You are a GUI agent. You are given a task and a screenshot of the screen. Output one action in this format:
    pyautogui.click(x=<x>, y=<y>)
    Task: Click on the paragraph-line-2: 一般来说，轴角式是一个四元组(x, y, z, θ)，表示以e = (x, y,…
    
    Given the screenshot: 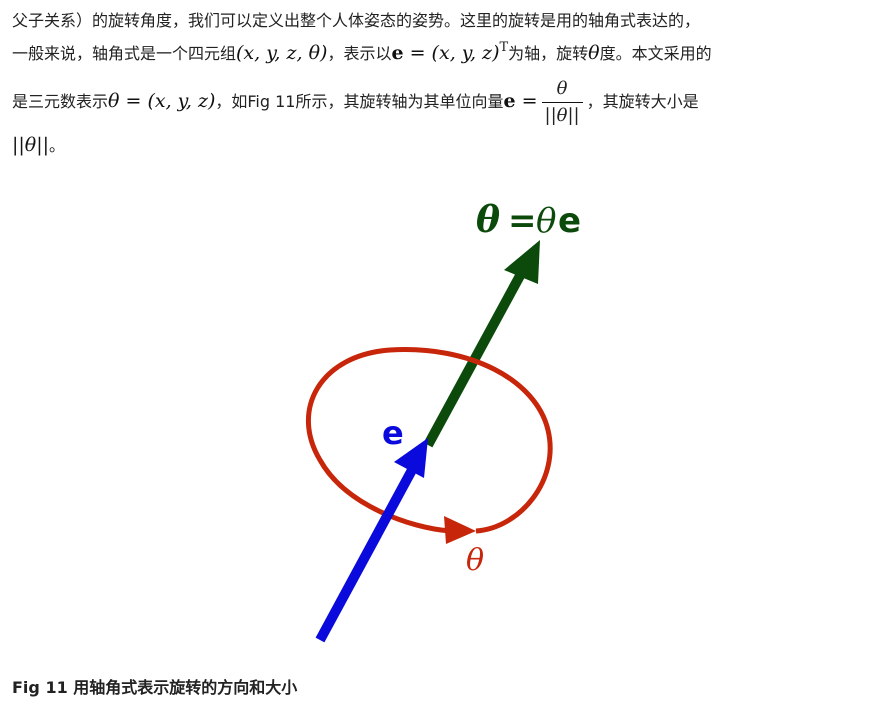 What is the action you would take?
    pyautogui.click(x=362, y=53)
    